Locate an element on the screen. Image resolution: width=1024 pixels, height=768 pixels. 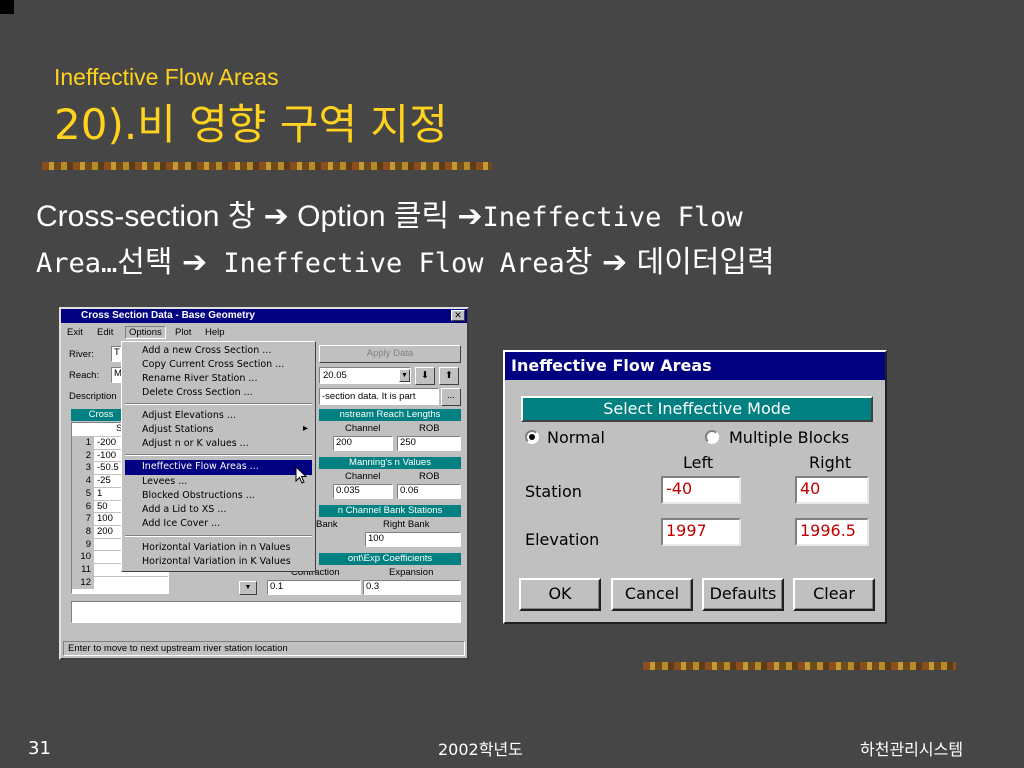
instruction-text: 데이터입력 is located at coordinates (701, 262).